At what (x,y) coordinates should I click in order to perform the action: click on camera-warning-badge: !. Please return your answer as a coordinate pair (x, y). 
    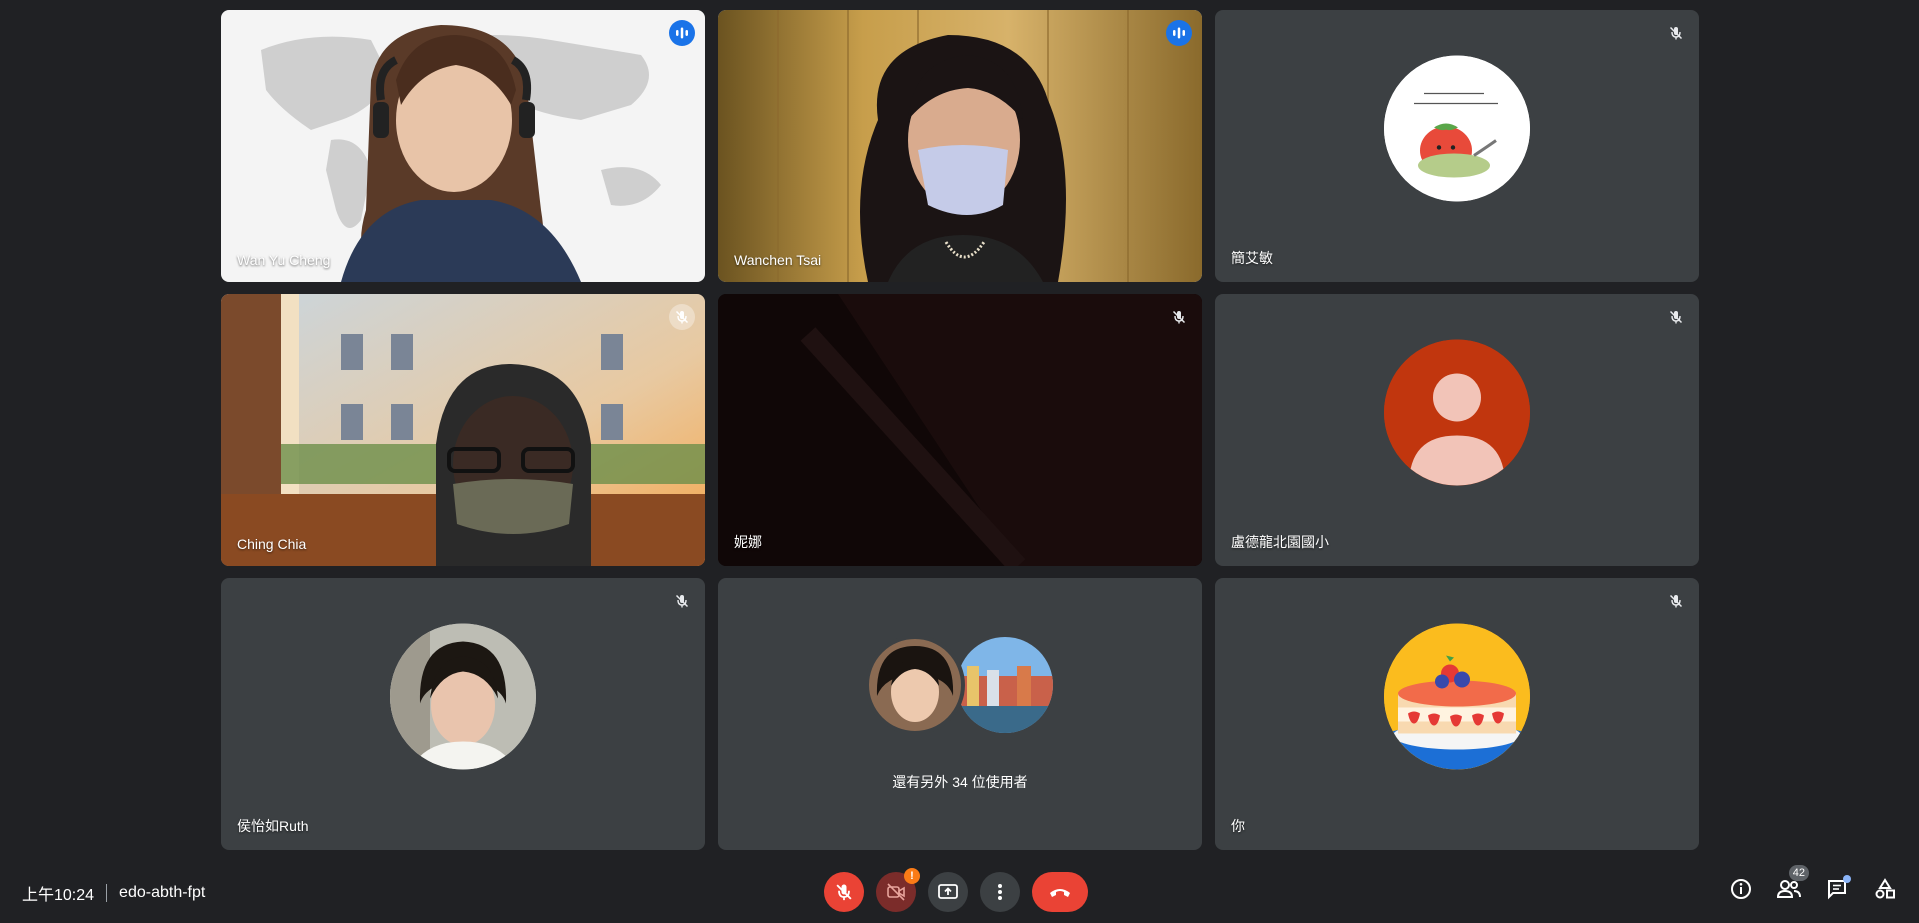
    Looking at the image, I should click on (912, 876).